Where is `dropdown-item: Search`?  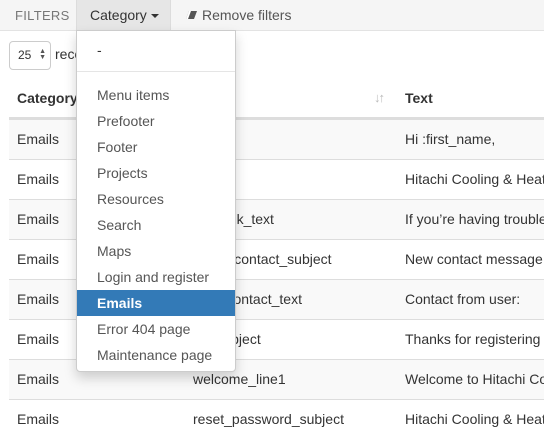 dropdown-item: Search is located at coordinates (156, 225).